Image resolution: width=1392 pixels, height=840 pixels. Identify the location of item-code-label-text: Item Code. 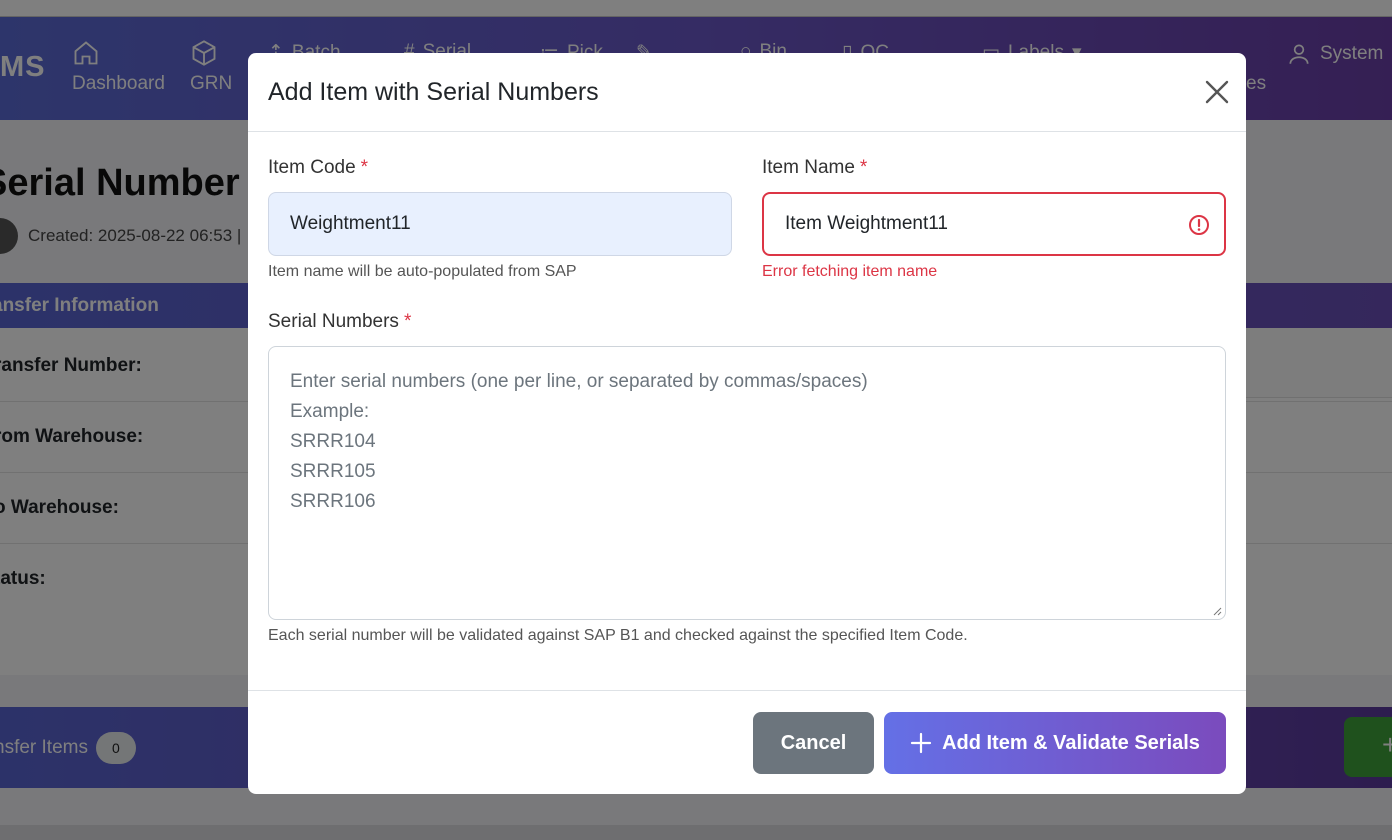
(312, 167).